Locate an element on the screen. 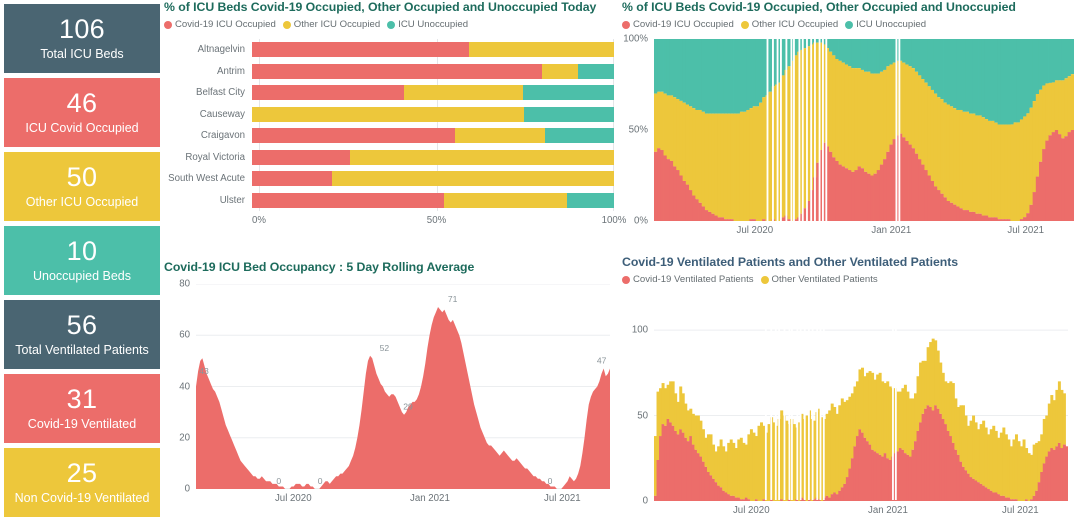  kpi-label: Covid-19 Ventilated is located at coordinates (82, 423).